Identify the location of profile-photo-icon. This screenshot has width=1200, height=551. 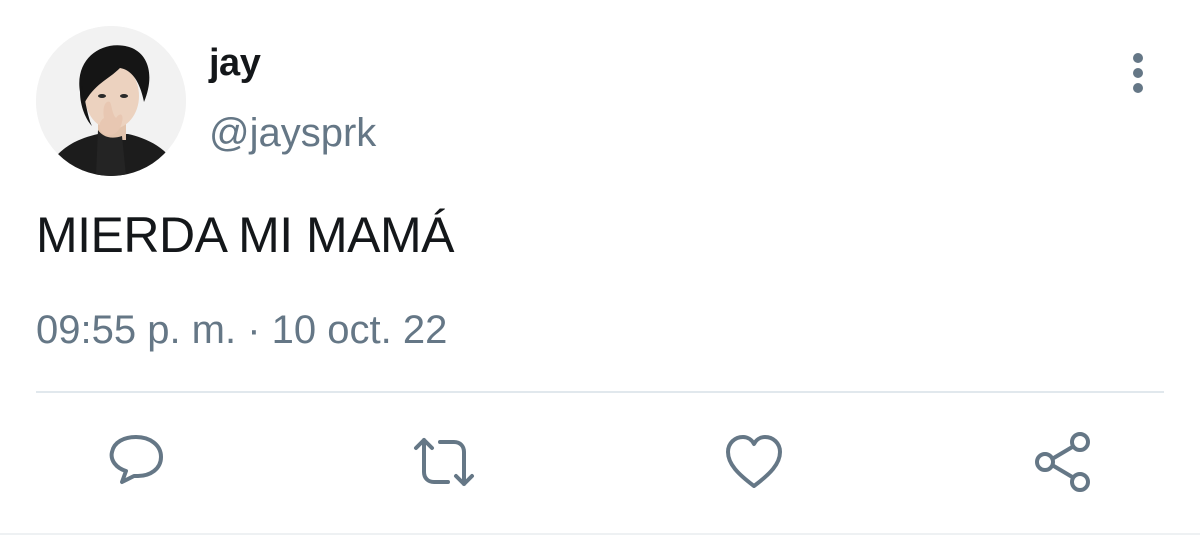
(111, 101).